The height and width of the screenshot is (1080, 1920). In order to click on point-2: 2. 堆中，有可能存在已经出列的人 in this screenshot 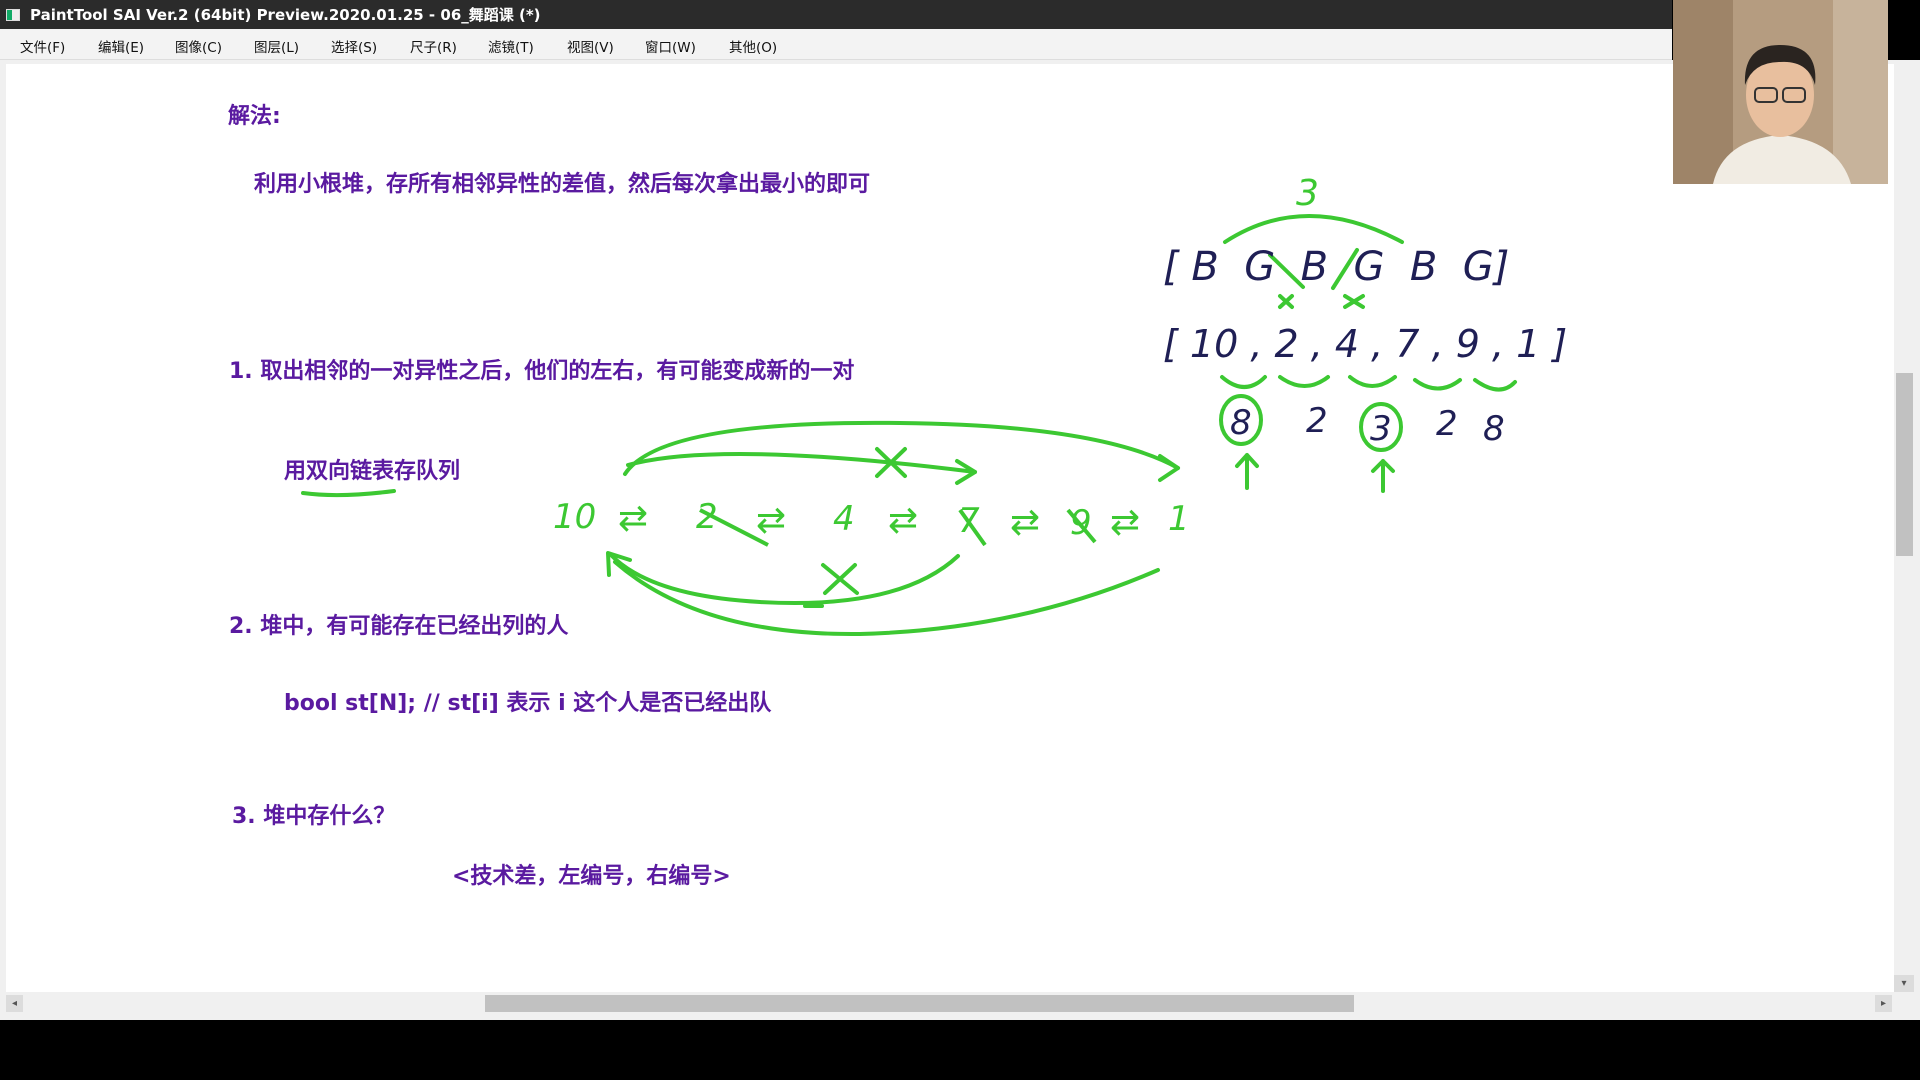, I will do `click(399, 626)`.